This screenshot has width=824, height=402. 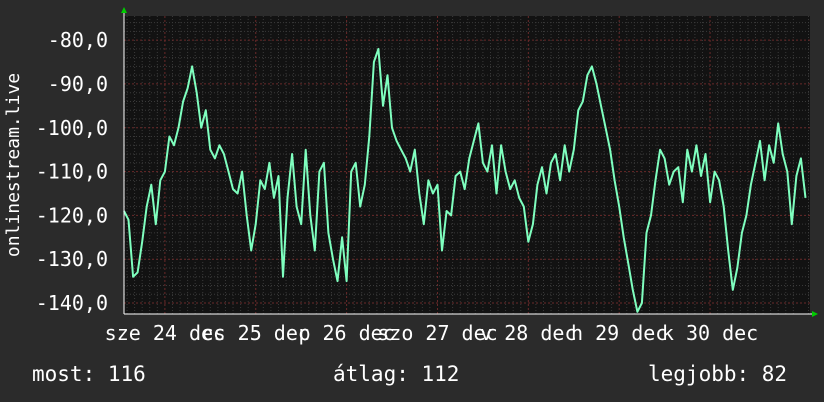 I want to click on y-tick-labels: -80,0 -90,0 -100,0 -110,0 -120,0 -130,0 -140,0, so click(x=72, y=171).